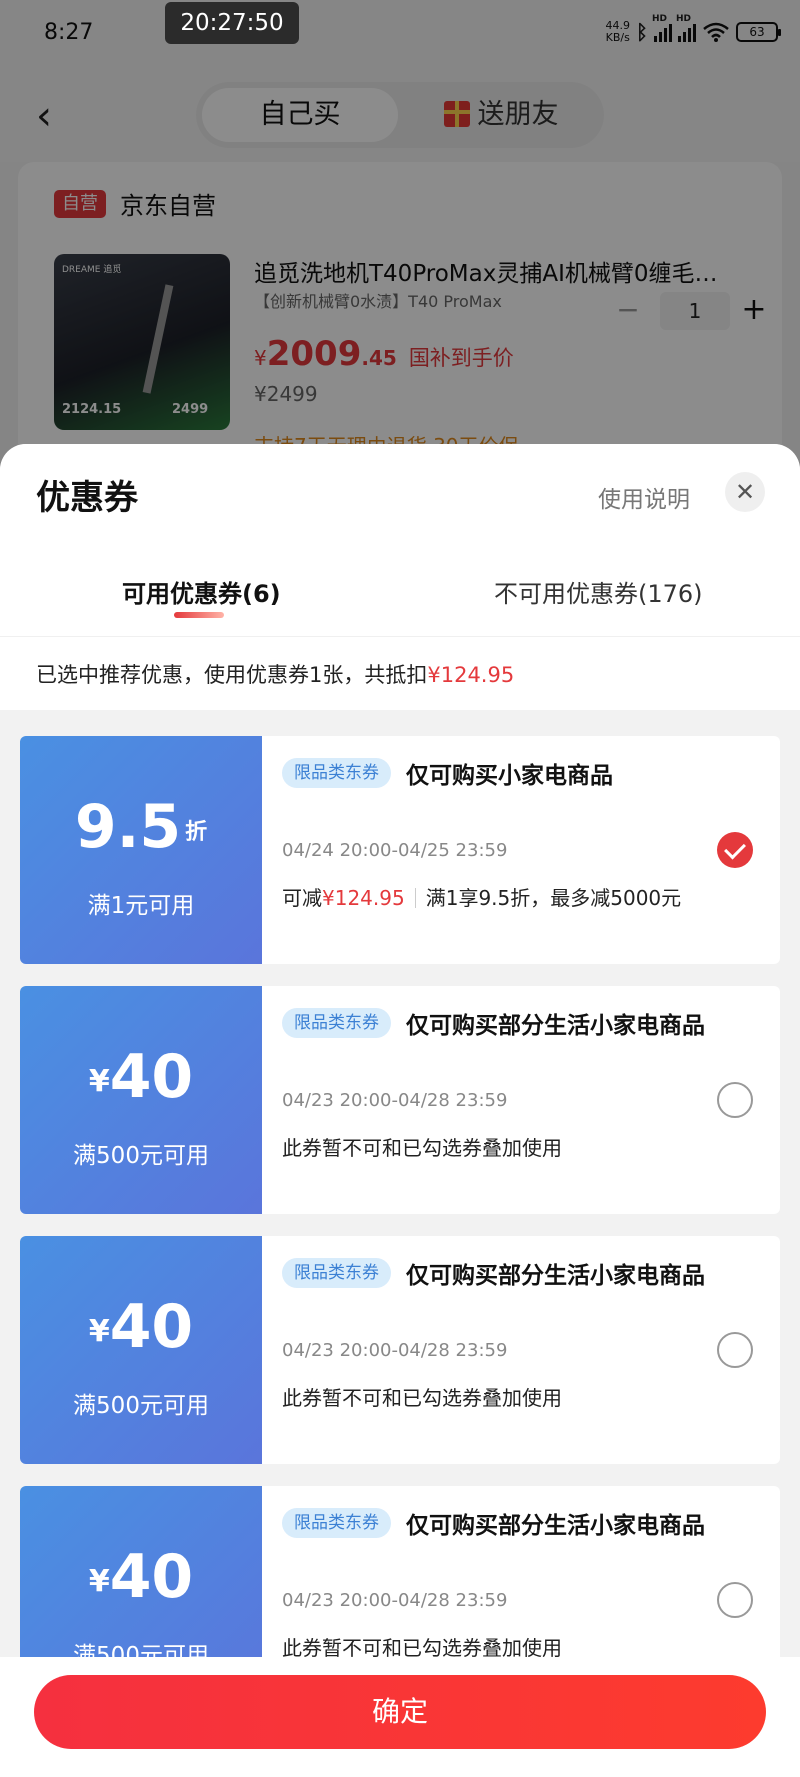  Describe the element at coordinates (482, 898) in the screenshot. I see `coupon-description: 可减¥124.95 满1享9.5折，最多减5000元` at that location.